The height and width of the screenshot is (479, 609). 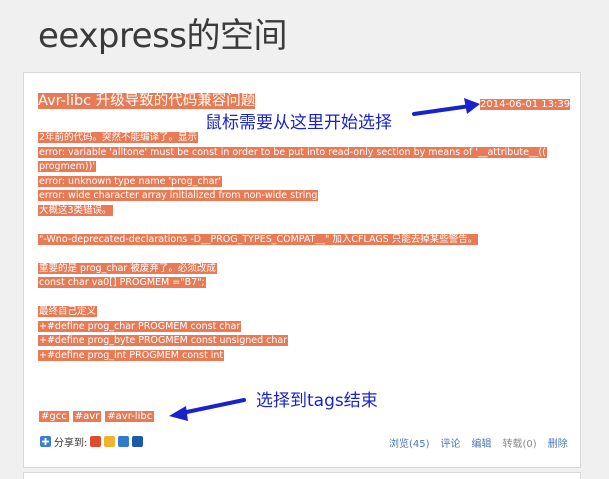 I want to click on body-line: progmem))', so click(x=308, y=167).